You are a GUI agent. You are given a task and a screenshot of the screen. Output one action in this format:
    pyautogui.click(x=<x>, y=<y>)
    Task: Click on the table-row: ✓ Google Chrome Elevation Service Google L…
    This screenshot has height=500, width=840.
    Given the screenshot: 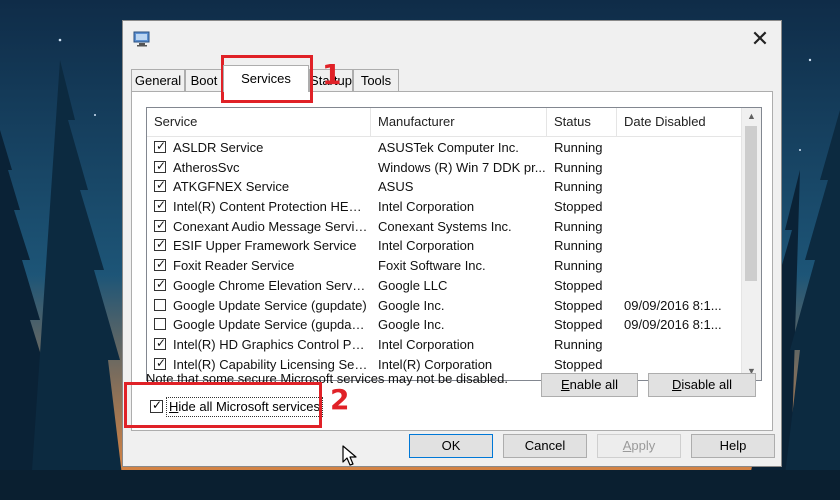 What is the action you would take?
    pyautogui.click(x=445, y=286)
    